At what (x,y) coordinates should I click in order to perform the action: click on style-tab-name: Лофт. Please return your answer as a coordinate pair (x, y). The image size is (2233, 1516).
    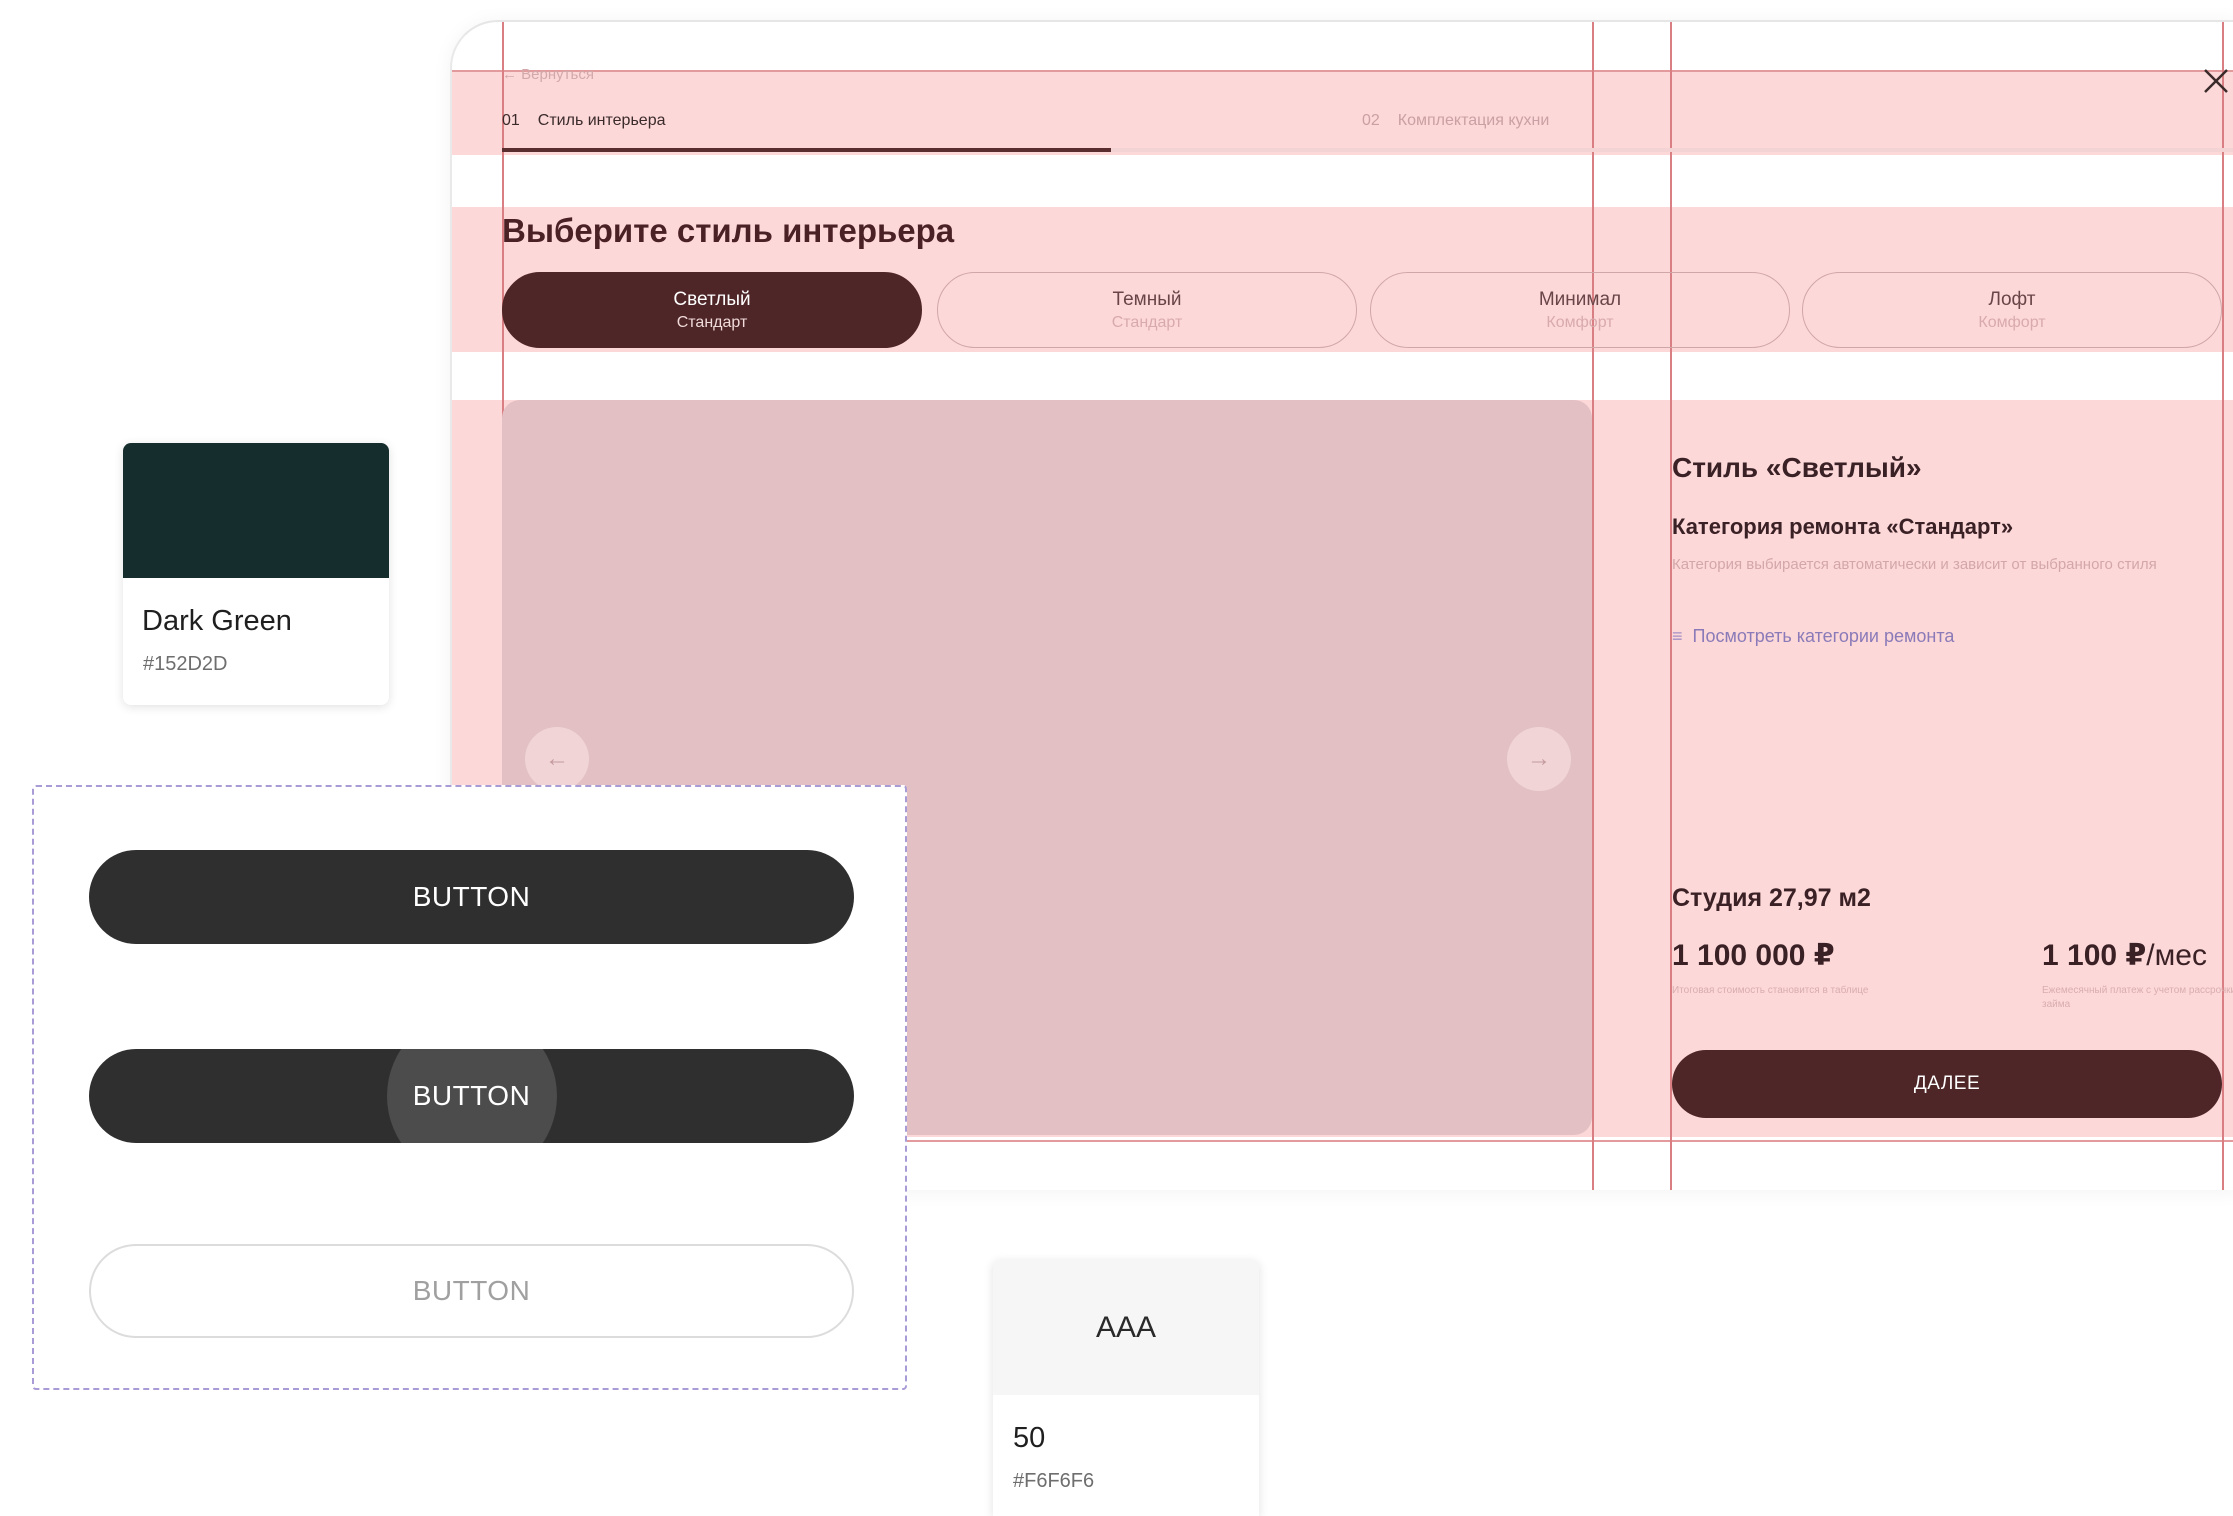
    Looking at the image, I should click on (2012, 299).